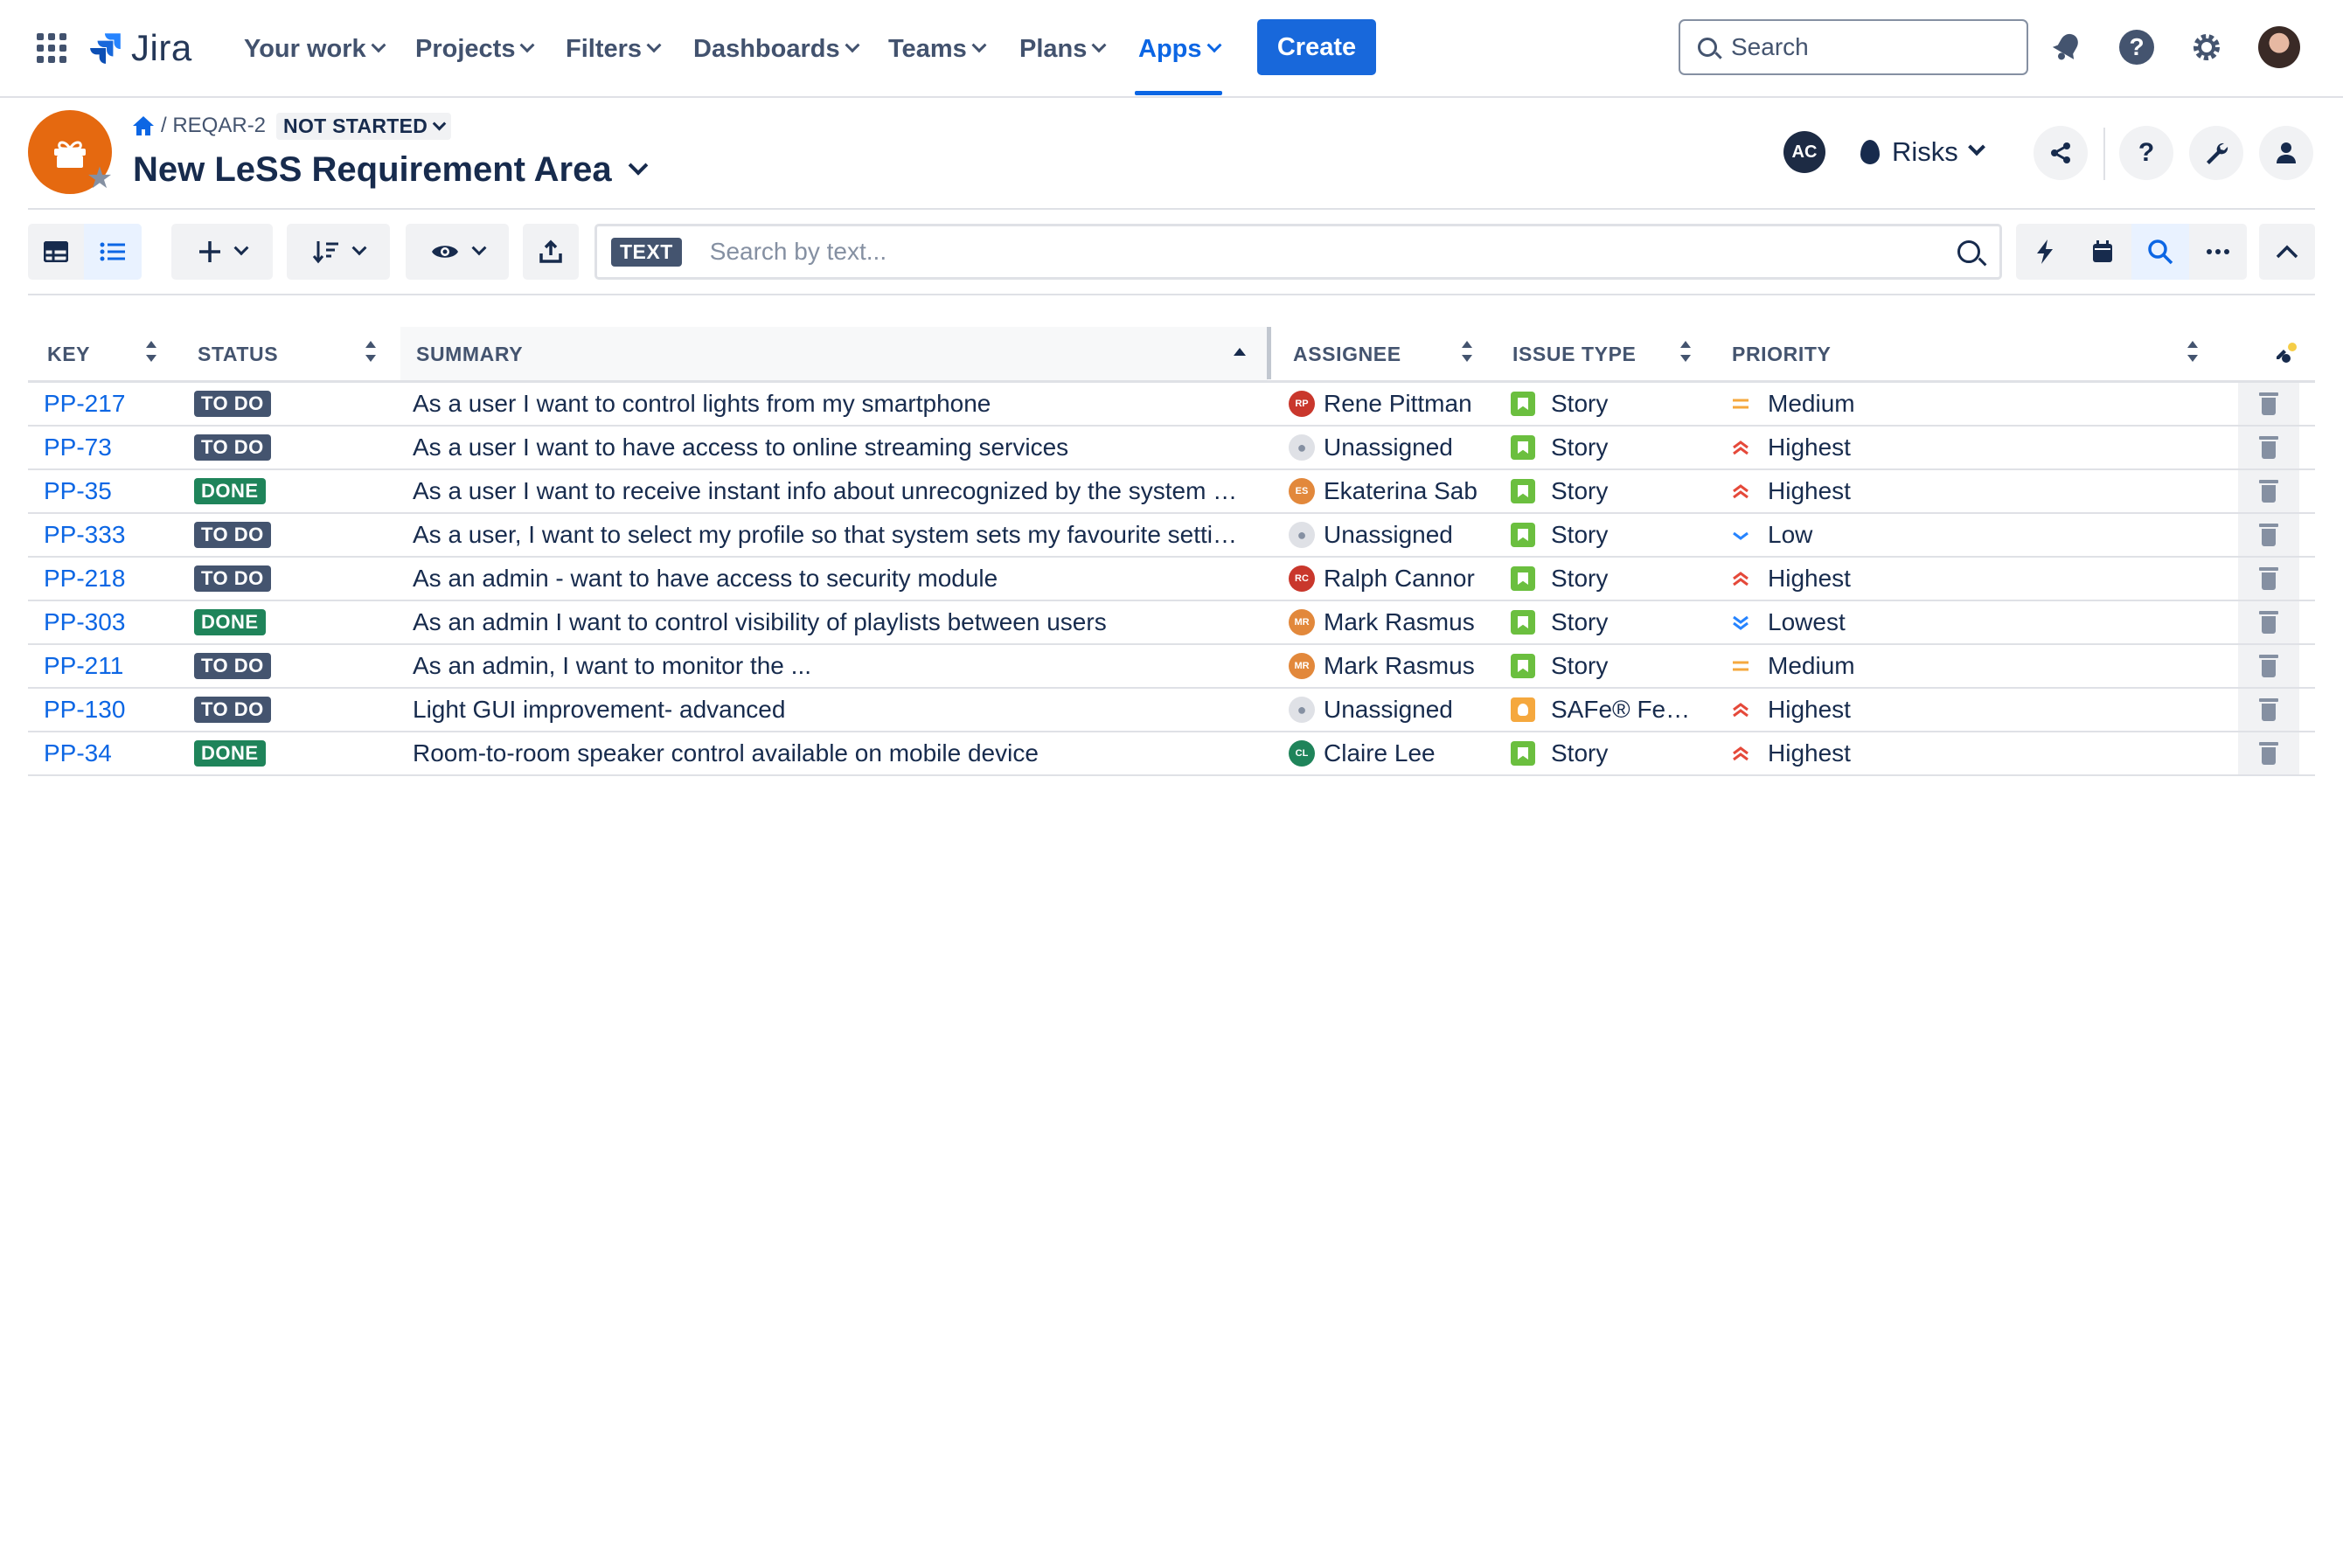  I want to click on star-icon: ★, so click(99, 179).